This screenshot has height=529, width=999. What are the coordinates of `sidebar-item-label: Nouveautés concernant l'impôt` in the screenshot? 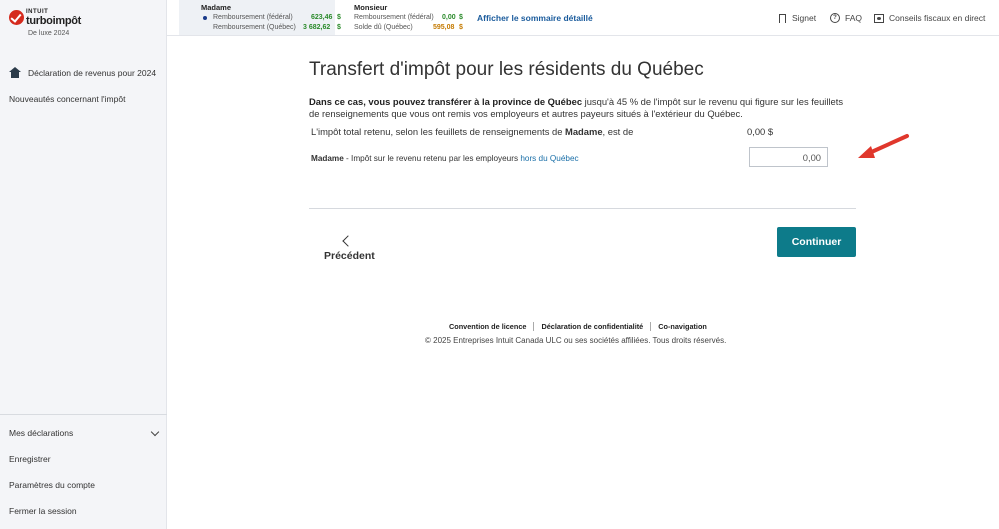 It's located at (67, 99).